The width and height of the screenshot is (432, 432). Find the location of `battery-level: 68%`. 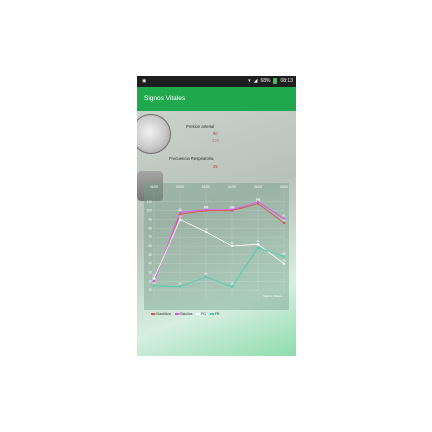

battery-level: 68% is located at coordinates (265, 81).